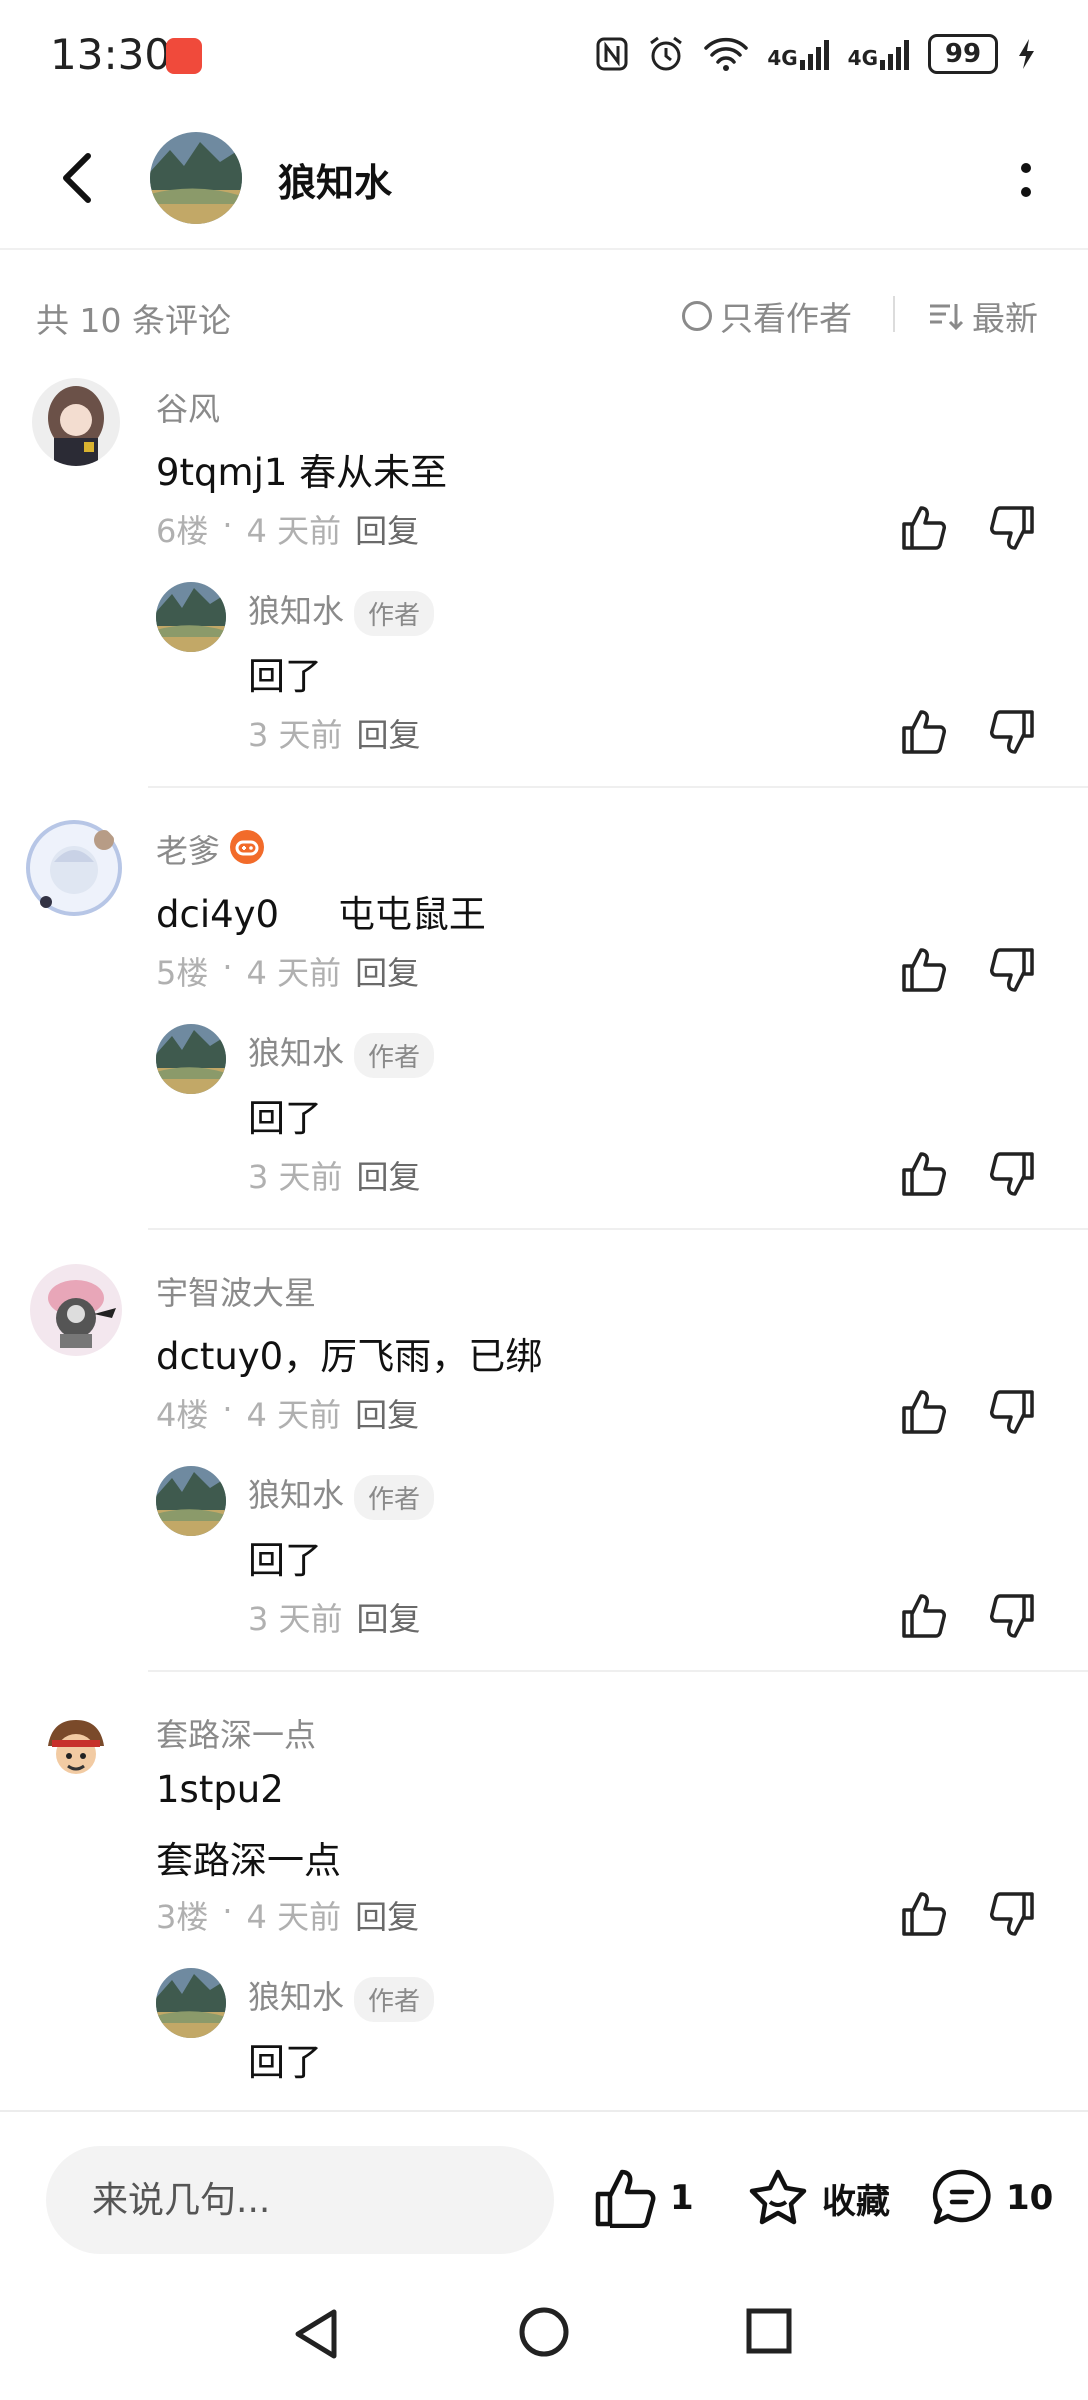  What do you see at coordinates (963, 54) in the screenshot?
I see `battery-indicator: 99` at bounding box center [963, 54].